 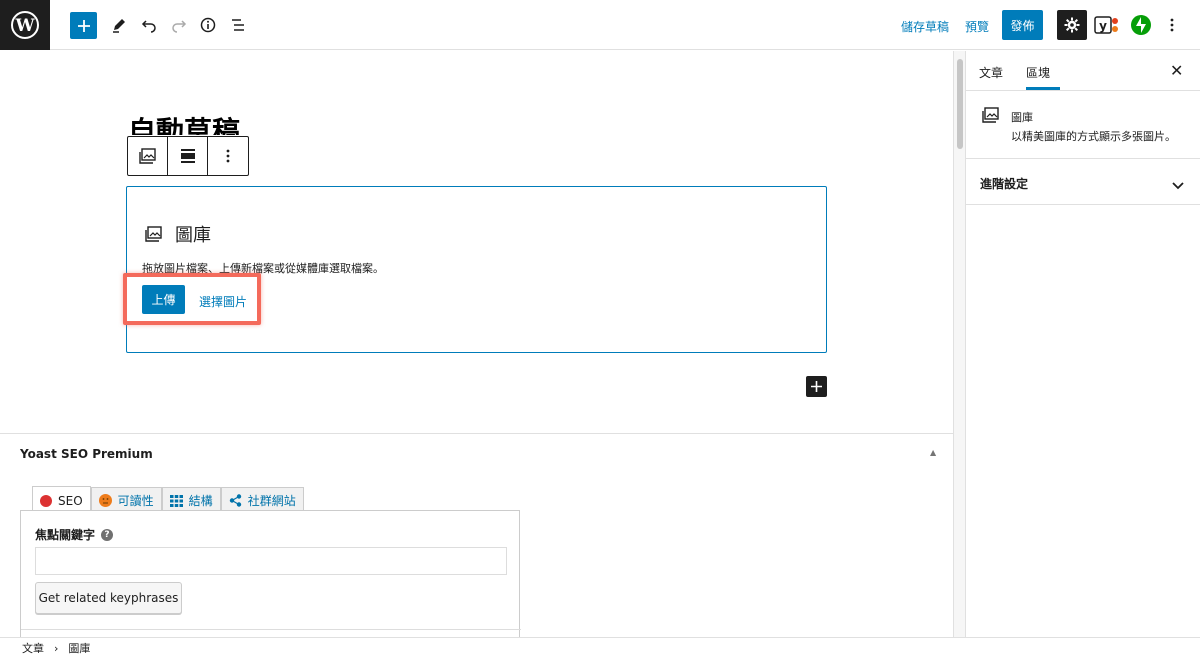 I want to click on breadcrumb-post: 文章, so click(x=33, y=648).